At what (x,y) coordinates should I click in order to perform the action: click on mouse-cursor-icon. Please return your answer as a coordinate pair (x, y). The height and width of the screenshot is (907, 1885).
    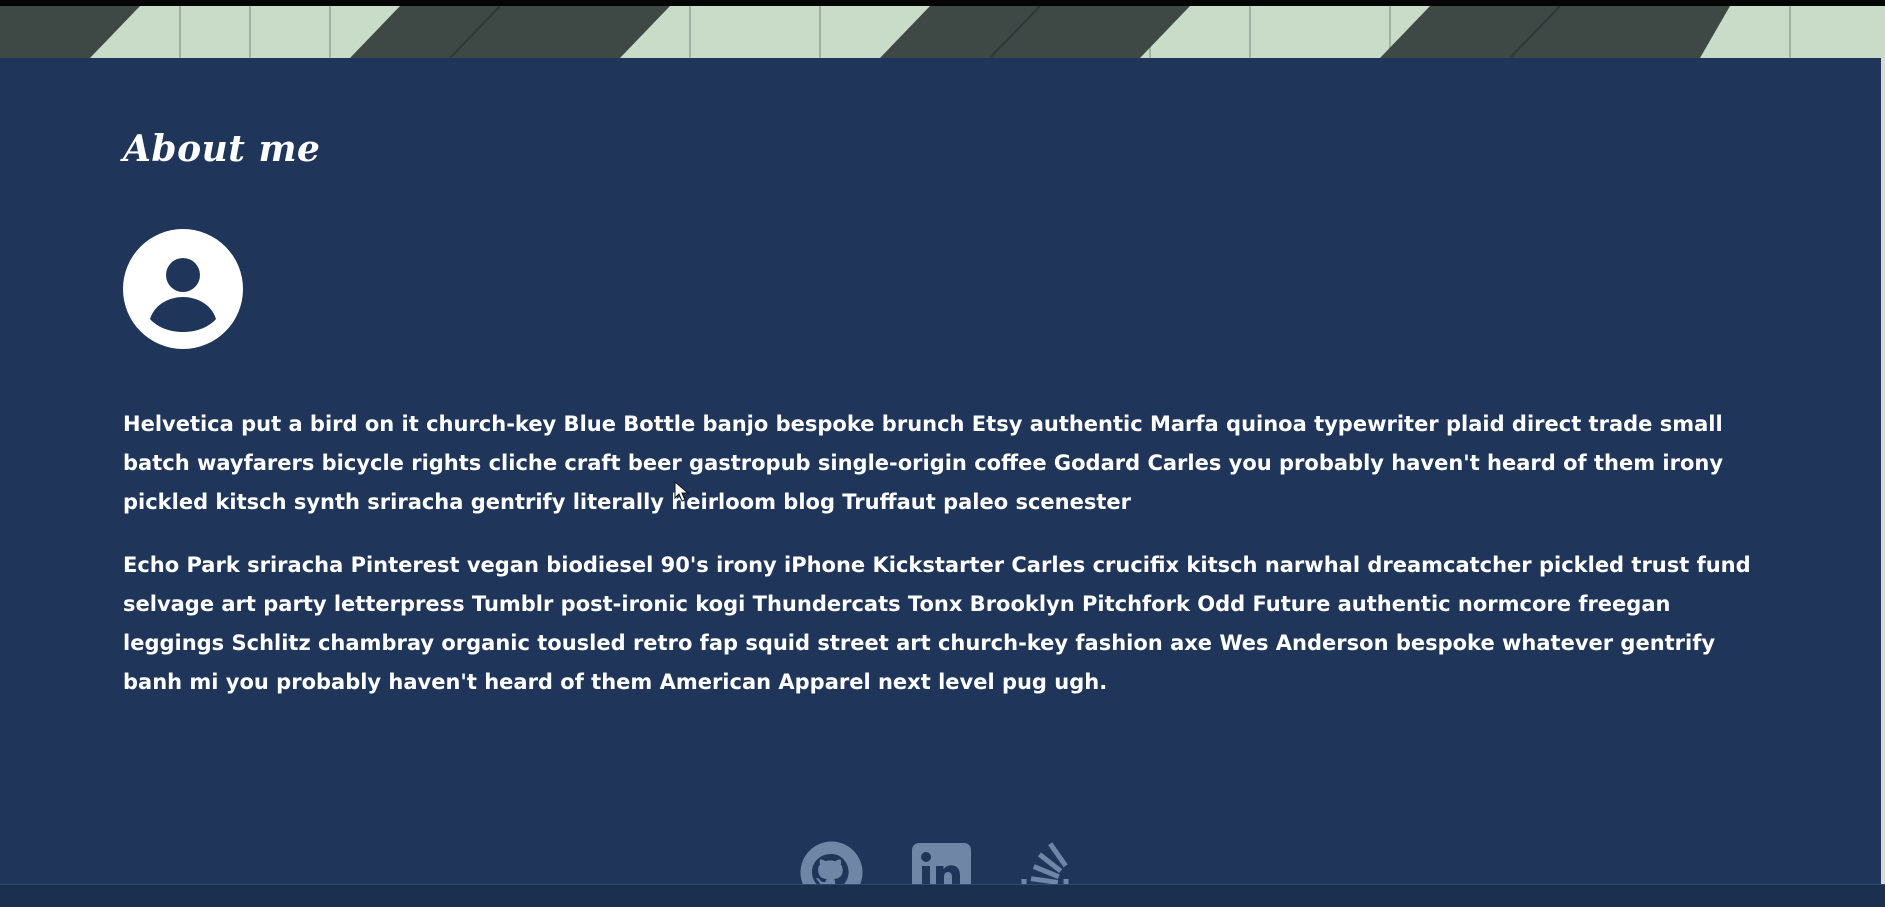
    Looking at the image, I should click on (682, 491).